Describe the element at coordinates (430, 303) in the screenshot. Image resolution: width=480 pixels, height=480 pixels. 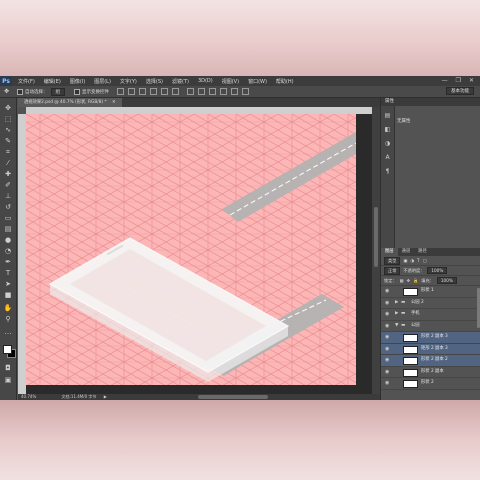
I see `layer-group-row: ◉ ▶ ▬ 公园 2` at that location.